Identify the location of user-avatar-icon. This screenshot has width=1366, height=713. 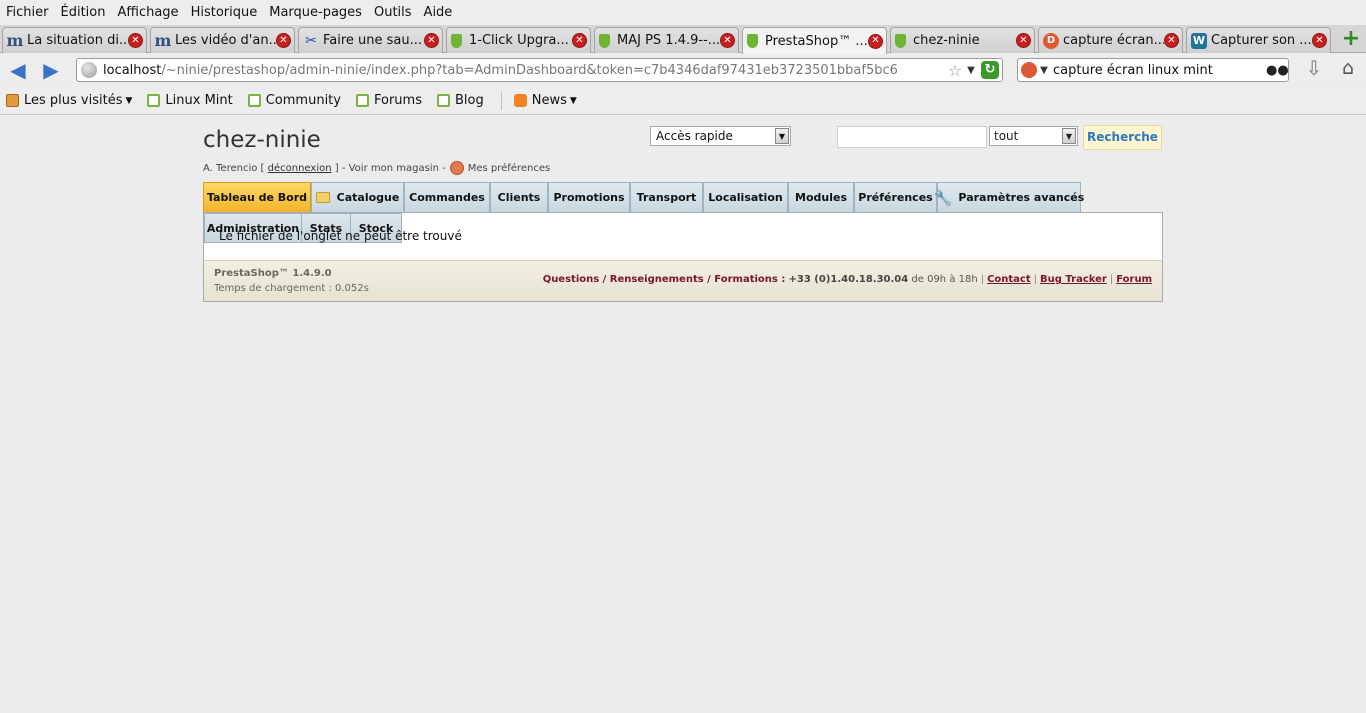
(456, 168).